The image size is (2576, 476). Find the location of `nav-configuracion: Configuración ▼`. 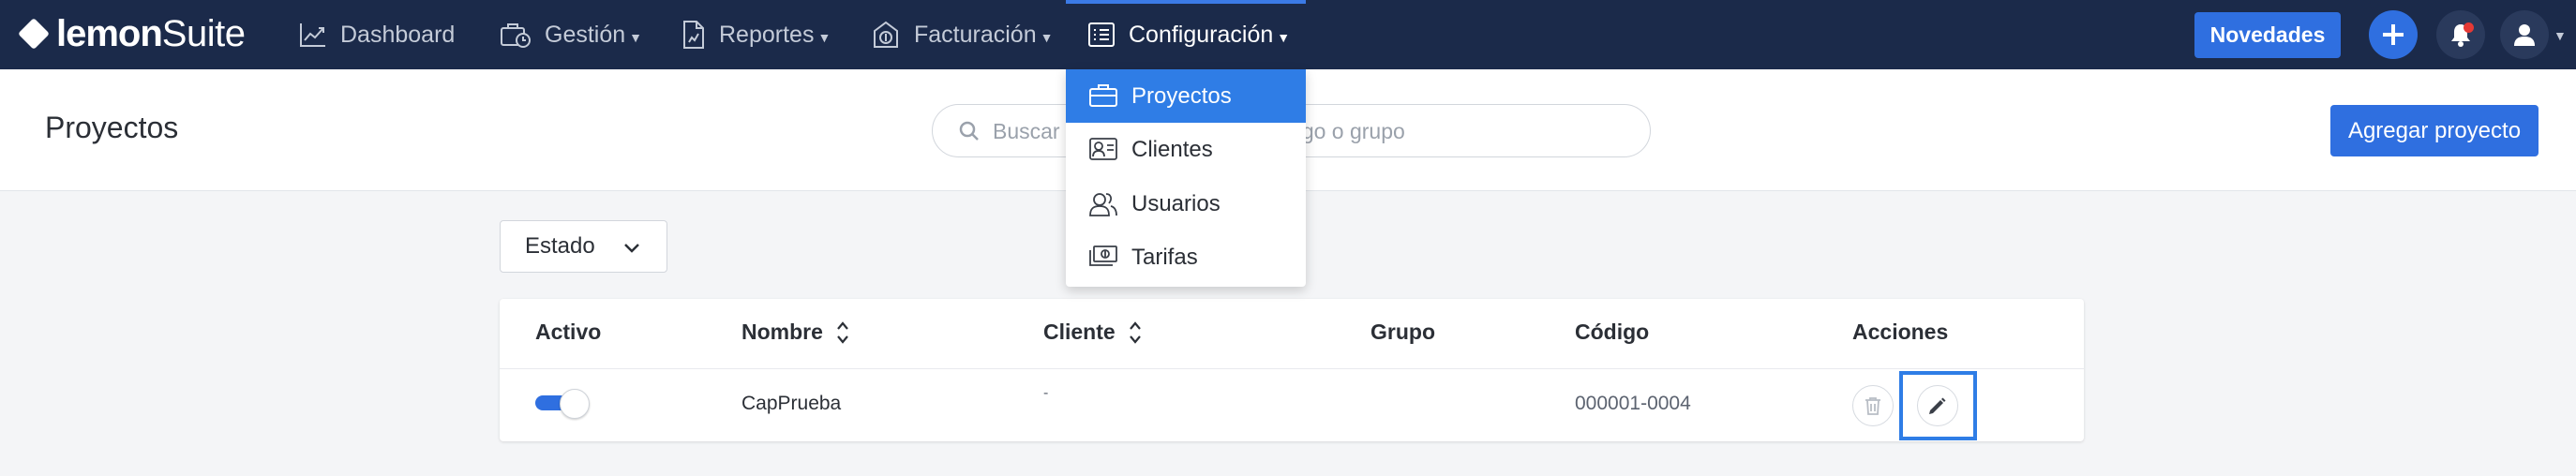

nav-configuracion: Configuración ▼ is located at coordinates (1189, 34).